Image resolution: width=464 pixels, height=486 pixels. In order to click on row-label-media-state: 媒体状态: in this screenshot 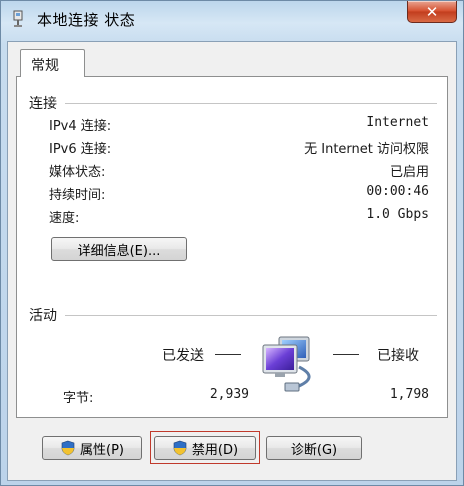, I will do `click(77, 172)`.